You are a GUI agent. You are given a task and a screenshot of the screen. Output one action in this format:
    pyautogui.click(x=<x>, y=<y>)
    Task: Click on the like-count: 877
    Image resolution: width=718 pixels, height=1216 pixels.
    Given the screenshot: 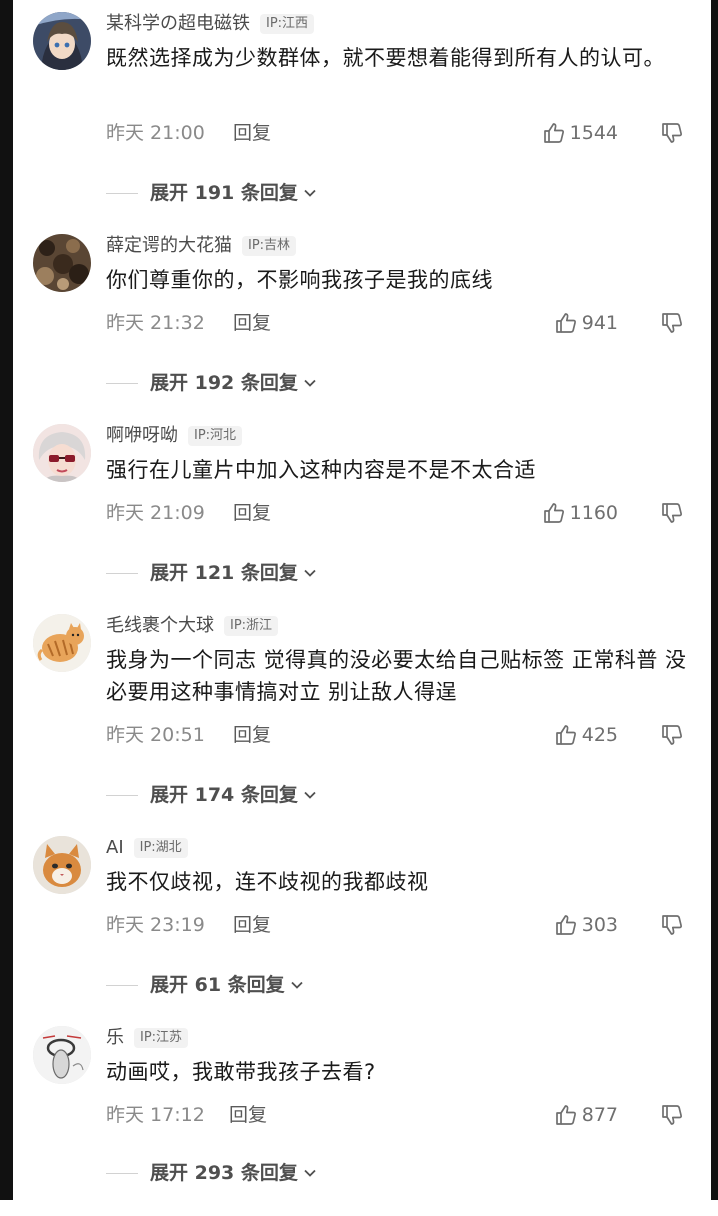 What is the action you would take?
    pyautogui.click(x=599, y=1115)
    